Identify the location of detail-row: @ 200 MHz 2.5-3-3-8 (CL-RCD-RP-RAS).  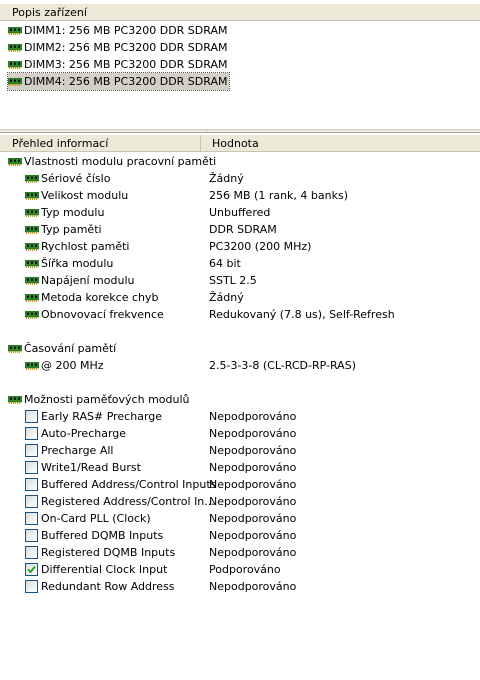
(240, 365).